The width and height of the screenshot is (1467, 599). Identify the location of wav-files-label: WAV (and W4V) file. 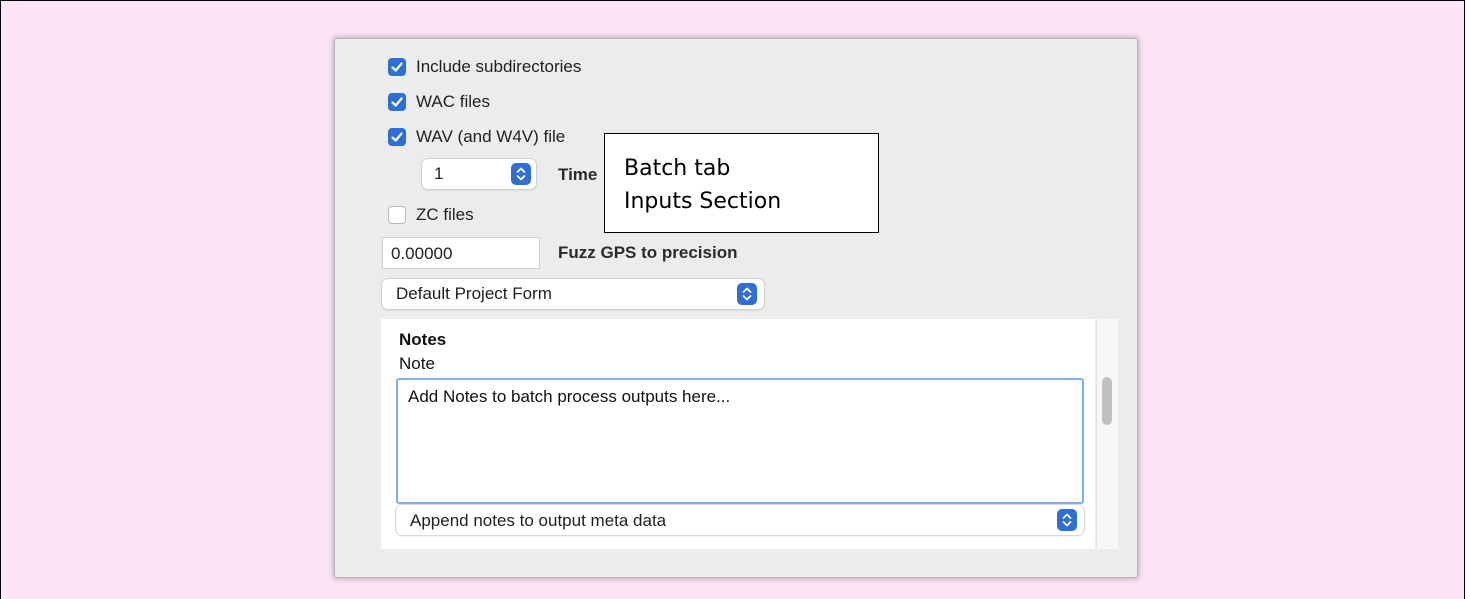
(491, 136).